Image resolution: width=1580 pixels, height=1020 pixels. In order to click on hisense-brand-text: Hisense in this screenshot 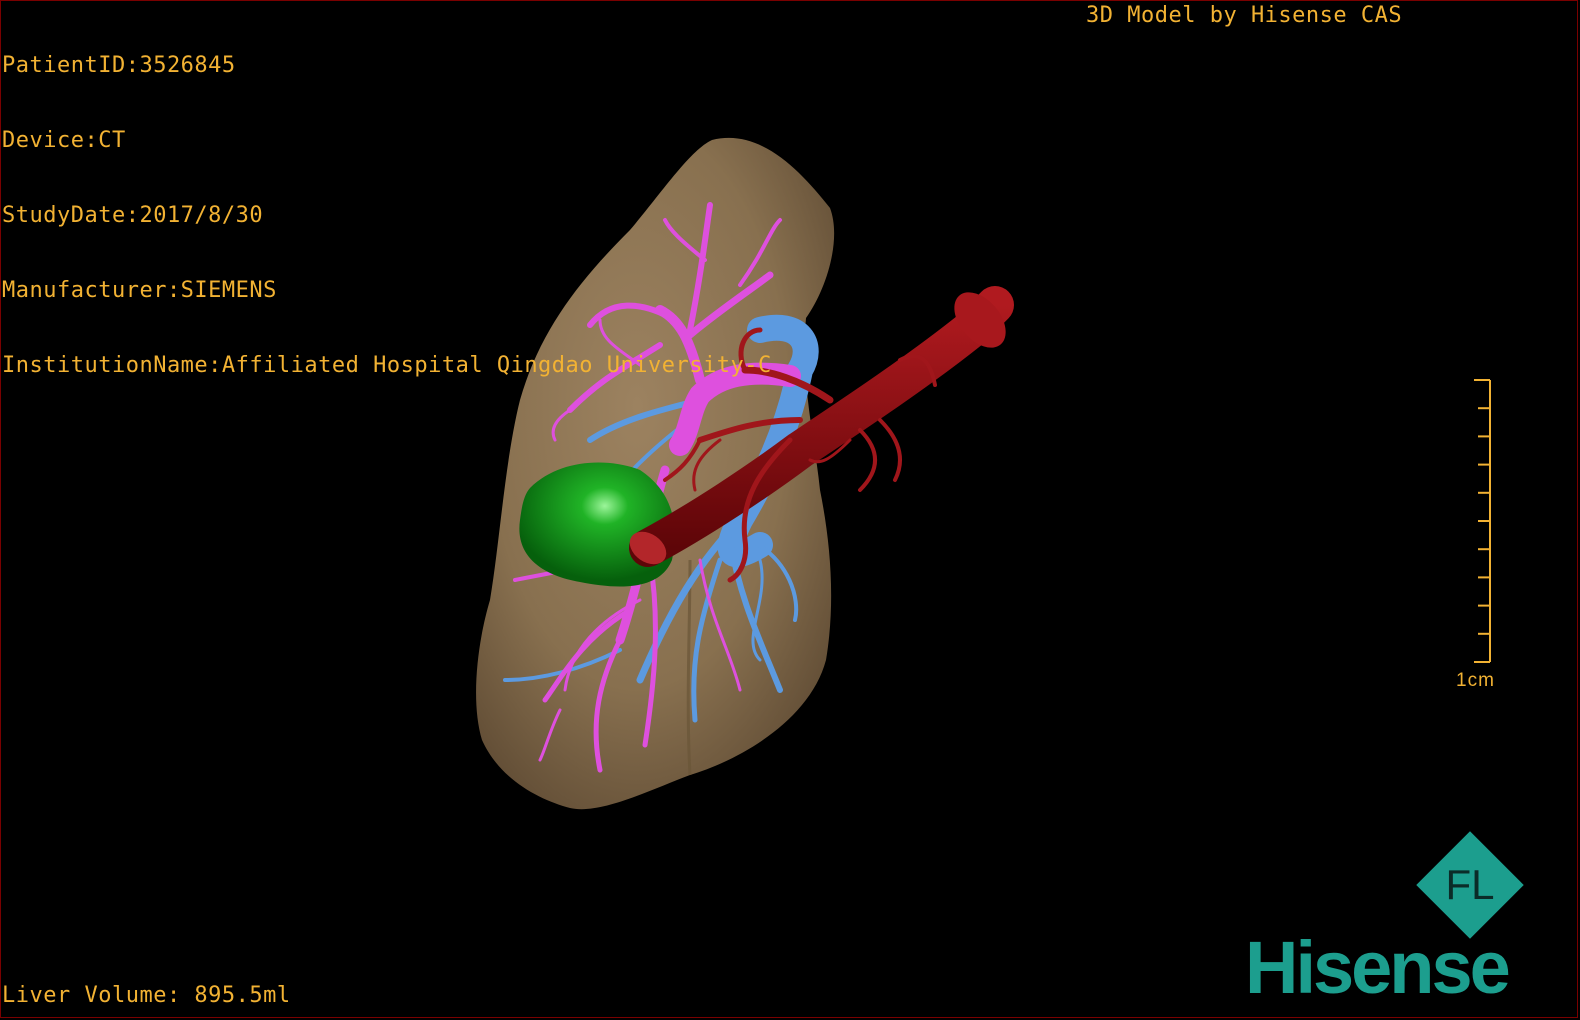, I will do `click(1378, 967)`.